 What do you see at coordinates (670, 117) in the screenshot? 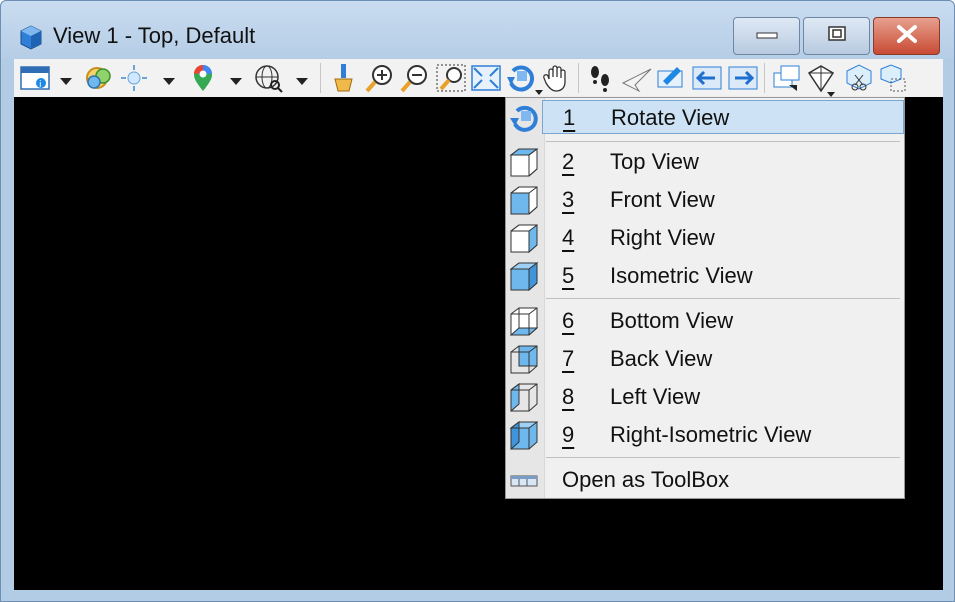
I see `menu-item-label: Rotate View` at bounding box center [670, 117].